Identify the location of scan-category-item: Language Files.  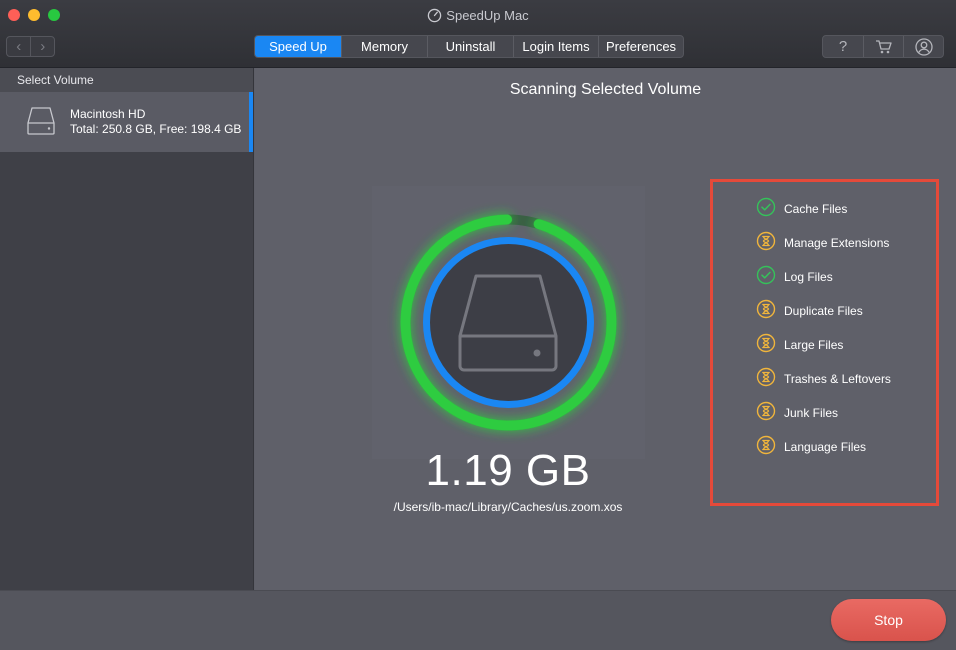
(811, 447).